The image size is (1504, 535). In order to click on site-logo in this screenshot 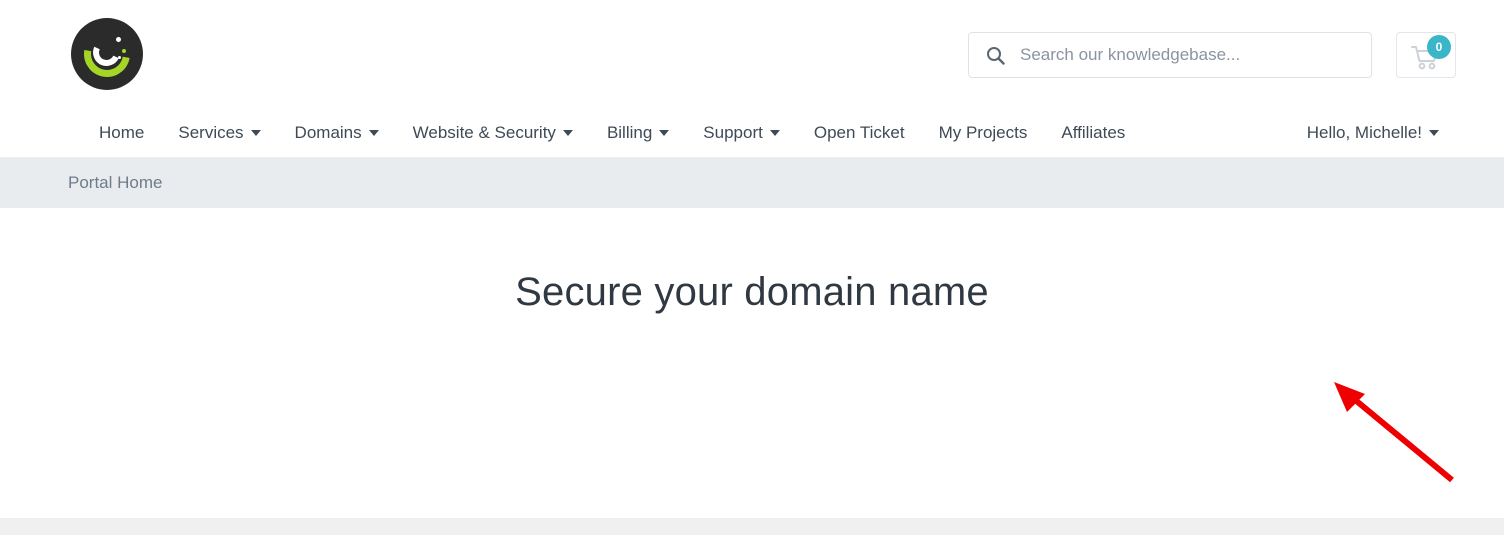, I will do `click(107, 54)`.